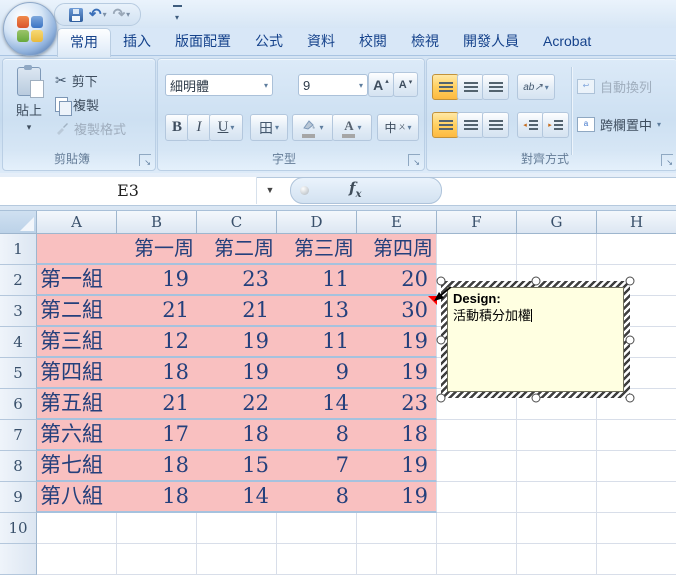  What do you see at coordinates (29, 105) in the screenshot?
I see `paste-button: 貼上 ▾` at bounding box center [29, 105].